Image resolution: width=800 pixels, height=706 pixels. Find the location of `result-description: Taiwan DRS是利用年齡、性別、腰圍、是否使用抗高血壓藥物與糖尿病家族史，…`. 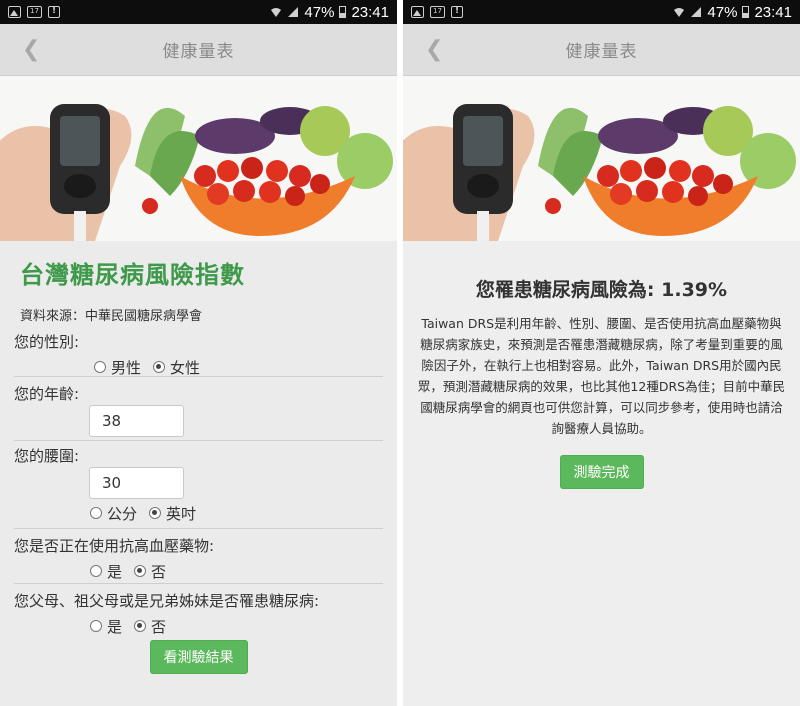

result-description: Taiwan DRS是利用年齡、性別、腰圍、是否使用抗高血壓藥物與糖尿病家族史，… is located at coordinates (601, 376).